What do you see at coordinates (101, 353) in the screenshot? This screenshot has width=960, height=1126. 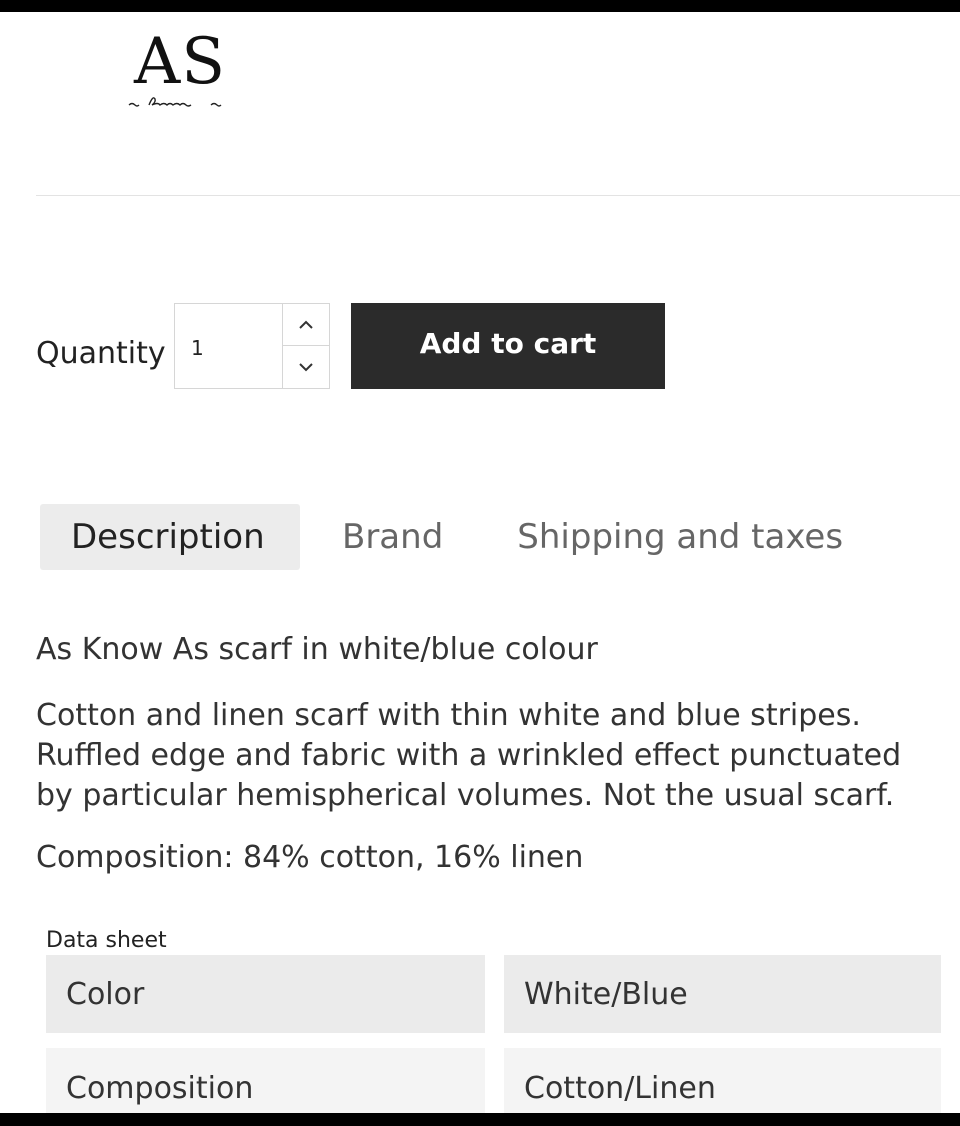 I see `quantity-label: Quantity` at bounding box center [101, 353].